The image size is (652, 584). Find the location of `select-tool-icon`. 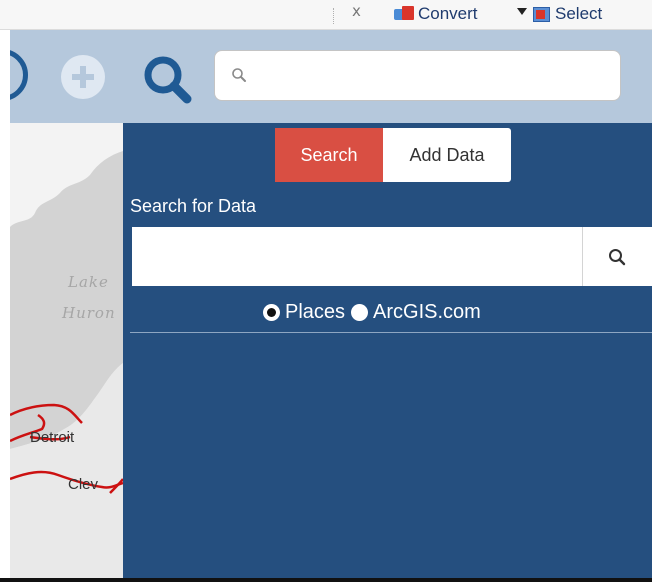

select-tool-icon is located at coordinates (542, 14).